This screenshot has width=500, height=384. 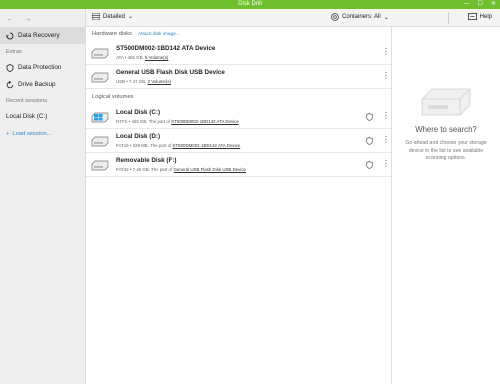 I want to click on where-to-search-title: Where to search?, so click(x=446, y=129).